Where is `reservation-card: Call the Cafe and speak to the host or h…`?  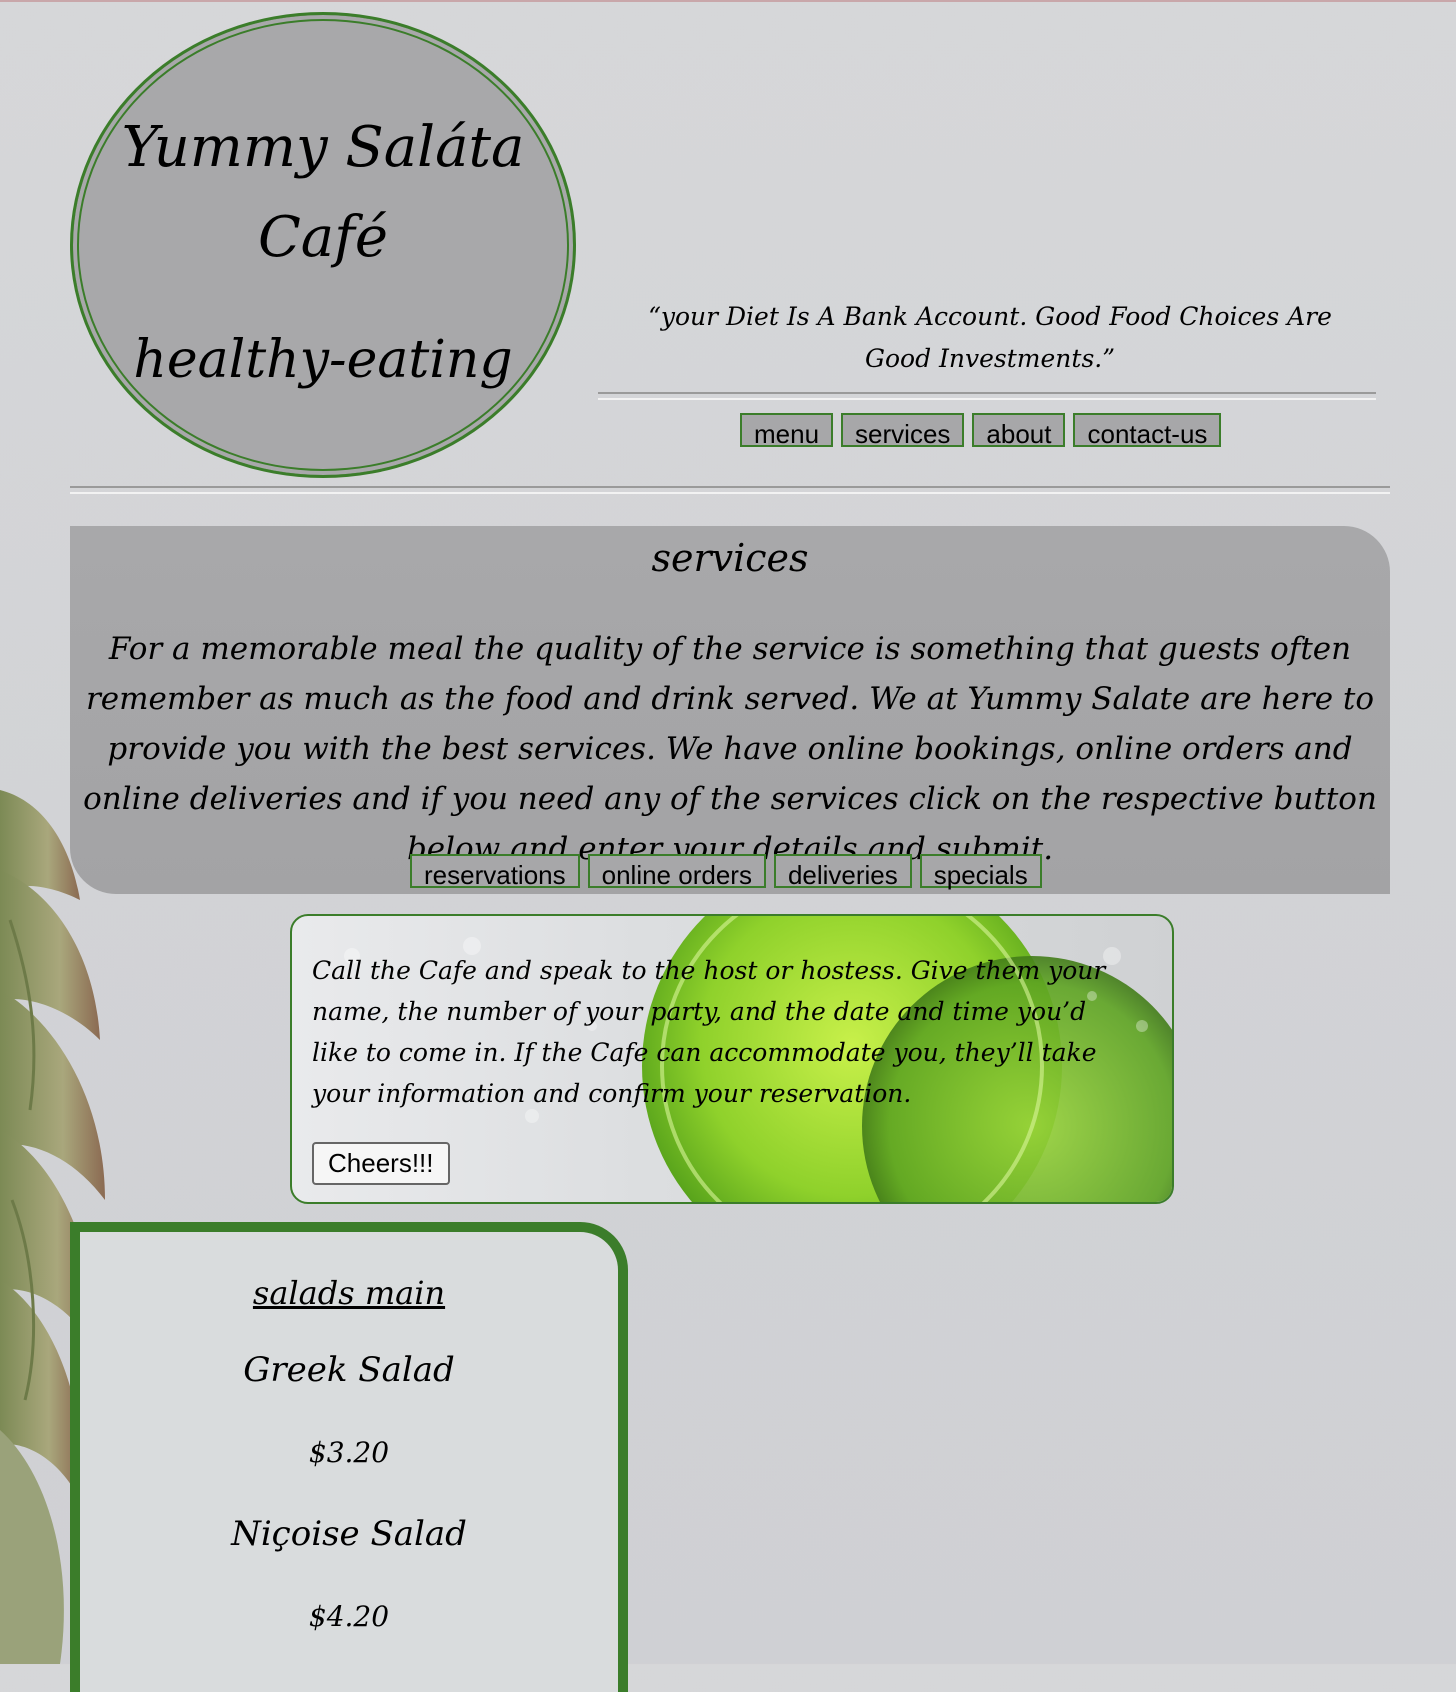
reservation-card: Call the Cafe and speak to the host or h… is located at coordinates (732, 1059).